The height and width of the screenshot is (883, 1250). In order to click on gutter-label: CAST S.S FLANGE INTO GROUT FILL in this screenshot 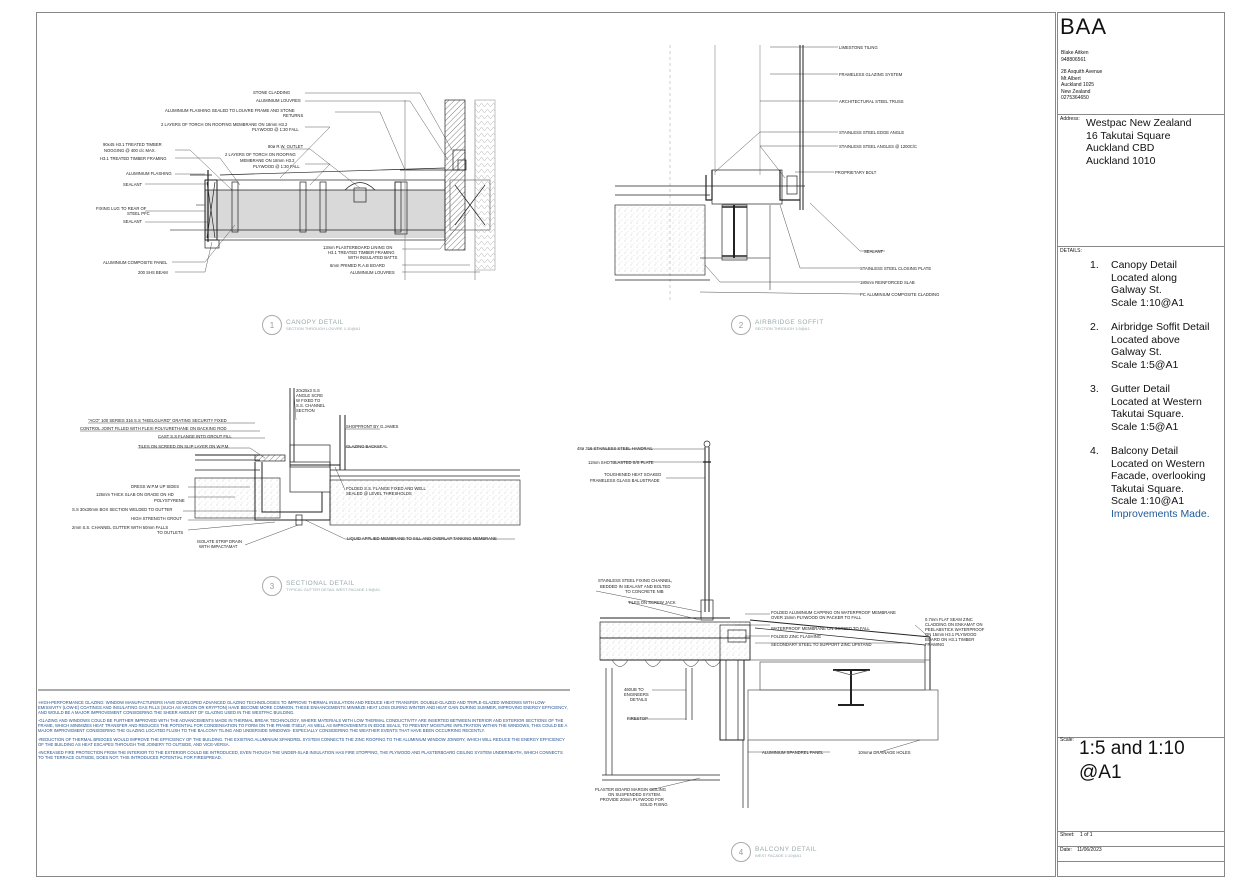, I will do `click(195, 436)`.